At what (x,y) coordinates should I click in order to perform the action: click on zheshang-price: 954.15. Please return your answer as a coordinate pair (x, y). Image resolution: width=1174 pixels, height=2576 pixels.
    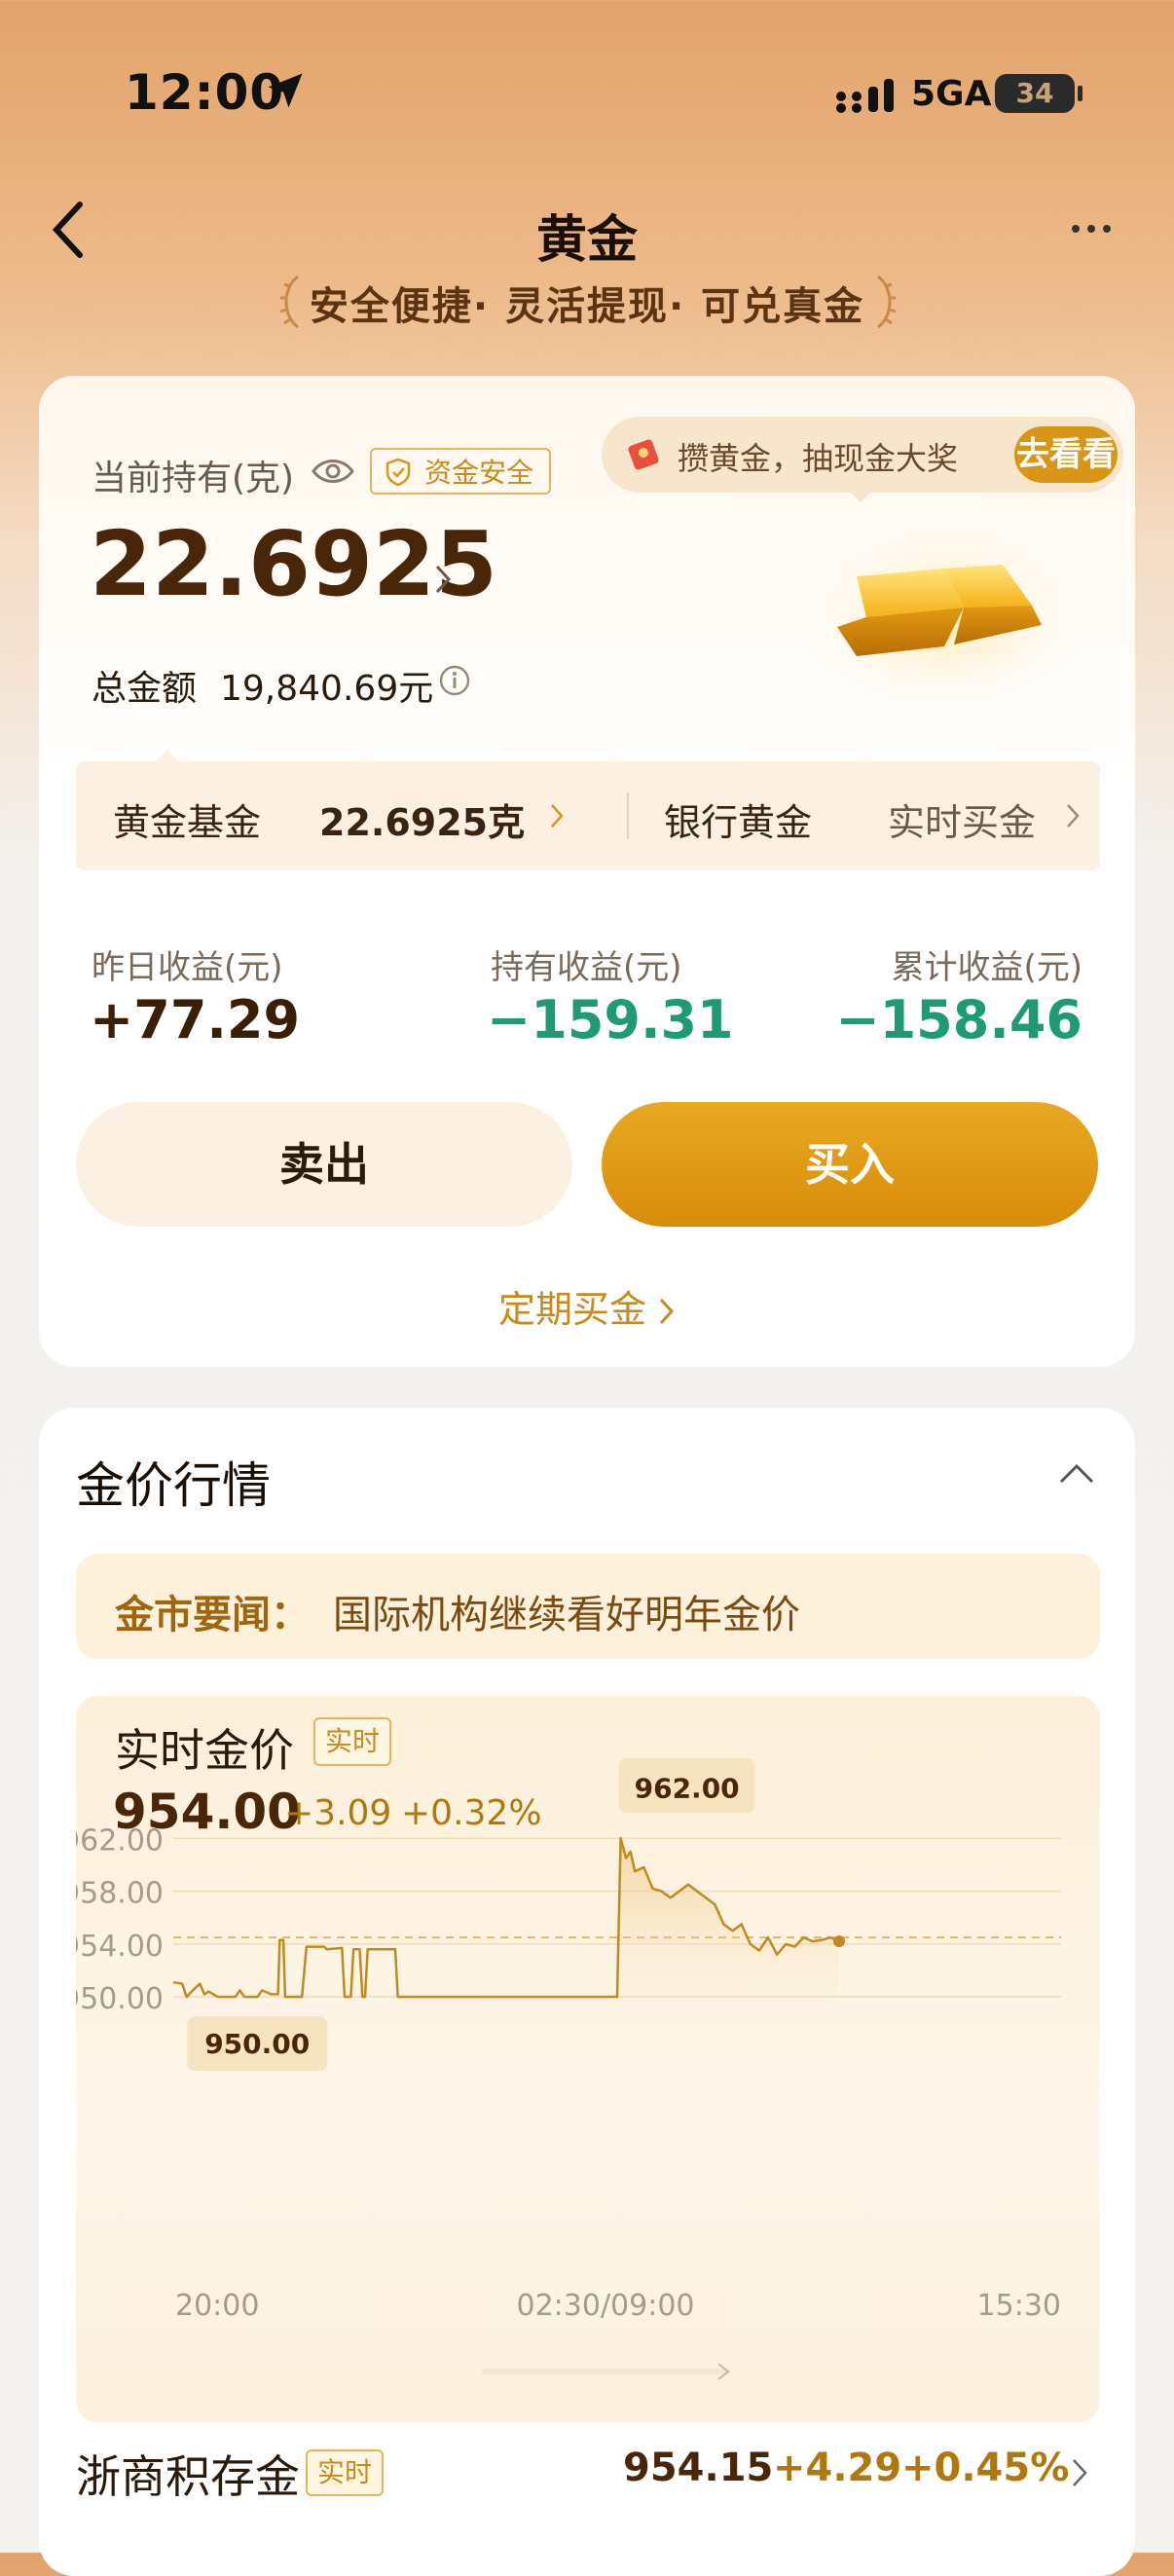
    Looking at the image, I should click on (698, 2468).